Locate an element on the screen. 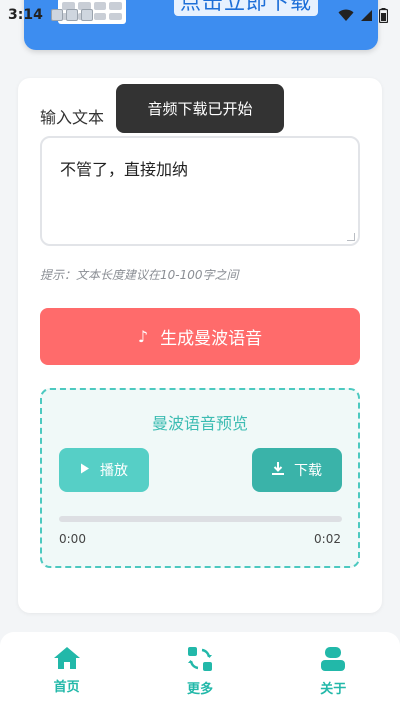 The image size is (400, 711). toast-message: 音频下载已开始 is located at coordinates (200, 108).